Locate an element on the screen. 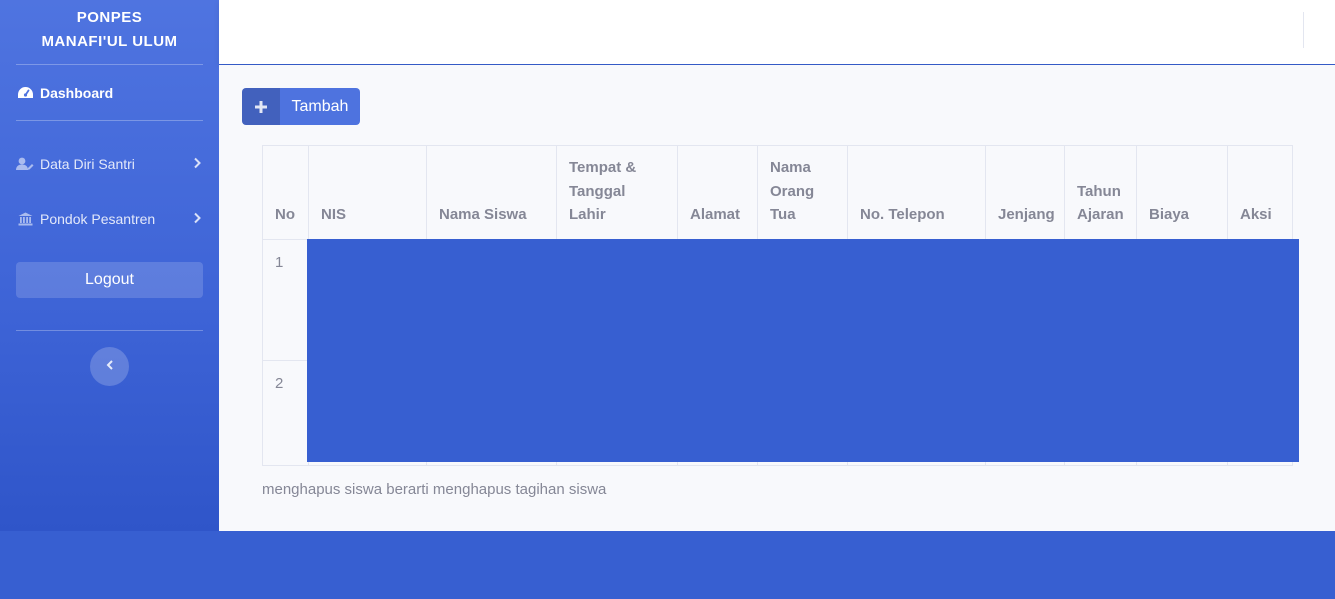 The width and height of the screenshot is (1335, 599). row-number: 2 is located at coordinates (285, 412).